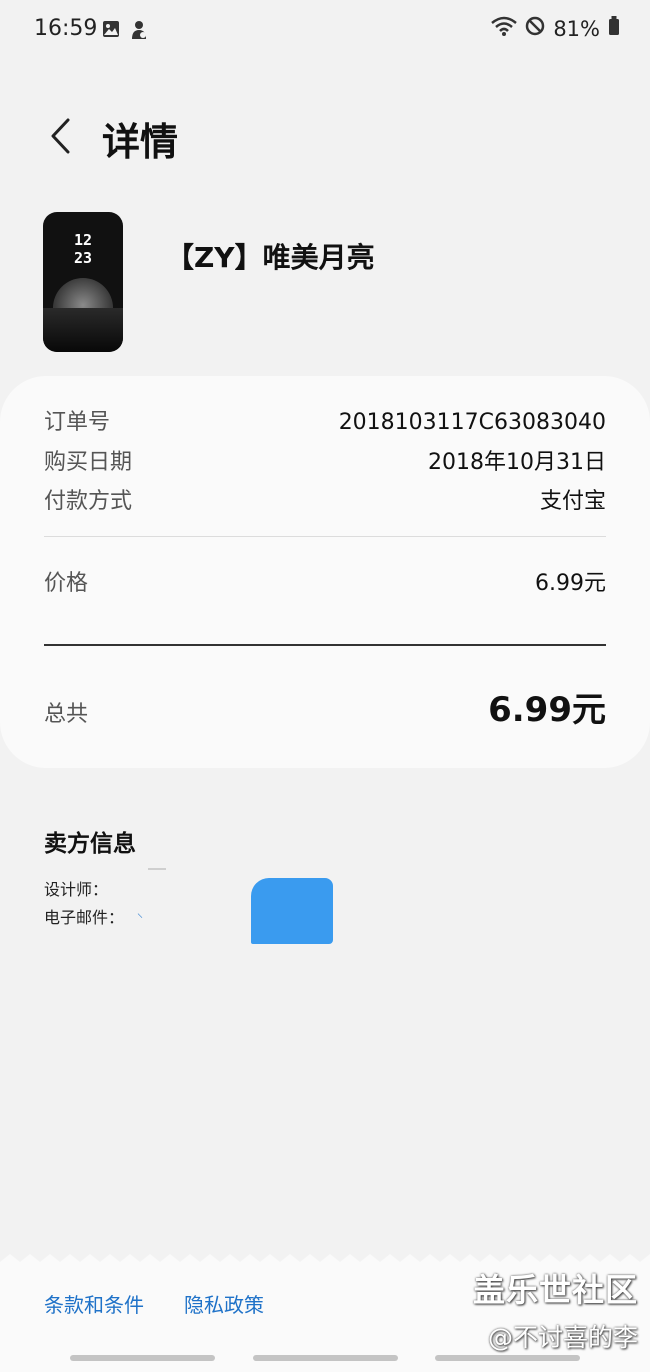  I want to click on battery-percent: 81%, so click(576, 28).